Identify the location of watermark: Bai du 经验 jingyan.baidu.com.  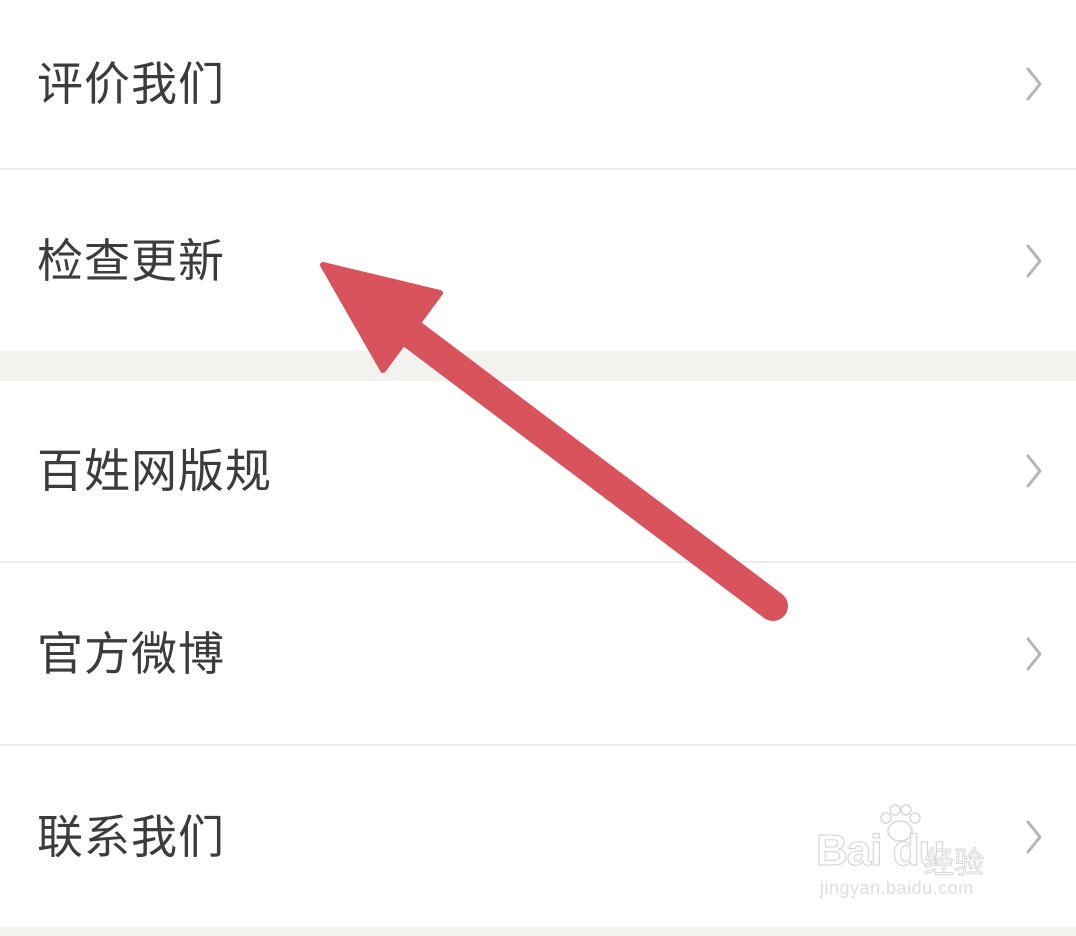
(915, 858).